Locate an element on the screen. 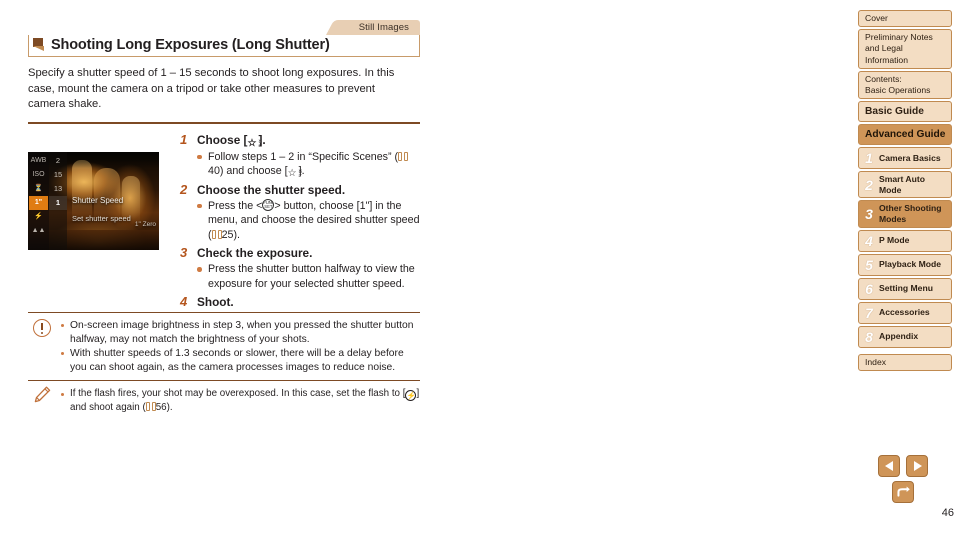  page-title: Shooting Long Exposures (Long Shutter) is located at coordinates (190, 45).